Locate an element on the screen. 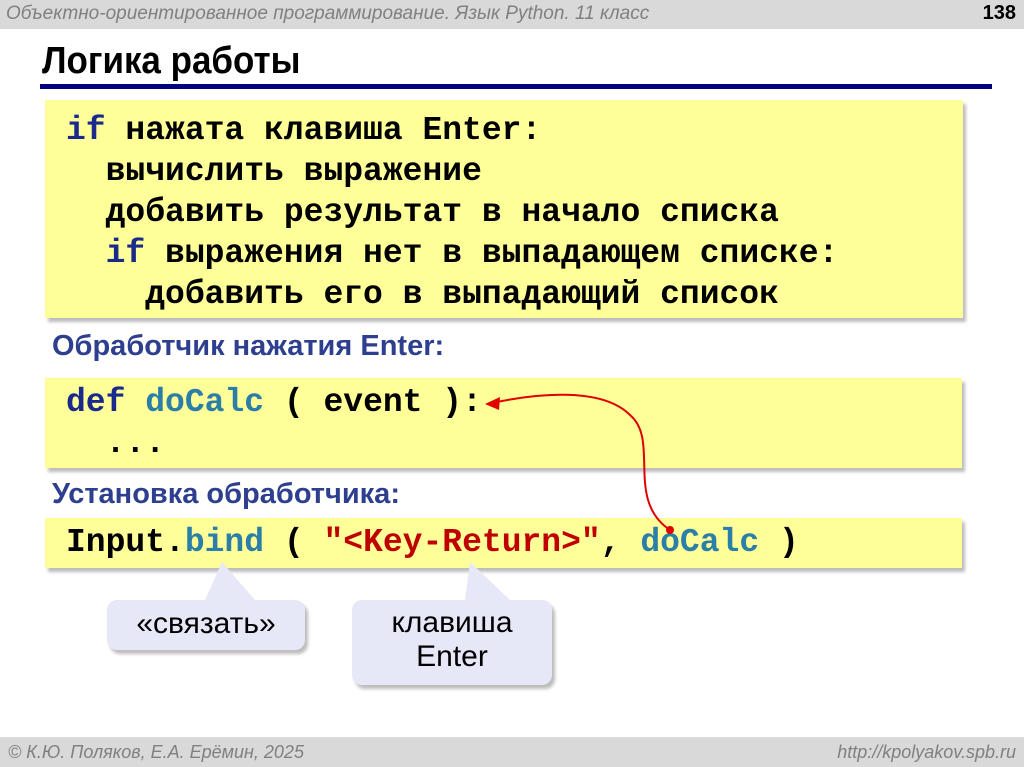 The height and width of the screenshot is (767, 1024). callout-key-enter: клавиша Enter is located at coordinates (452, 642).